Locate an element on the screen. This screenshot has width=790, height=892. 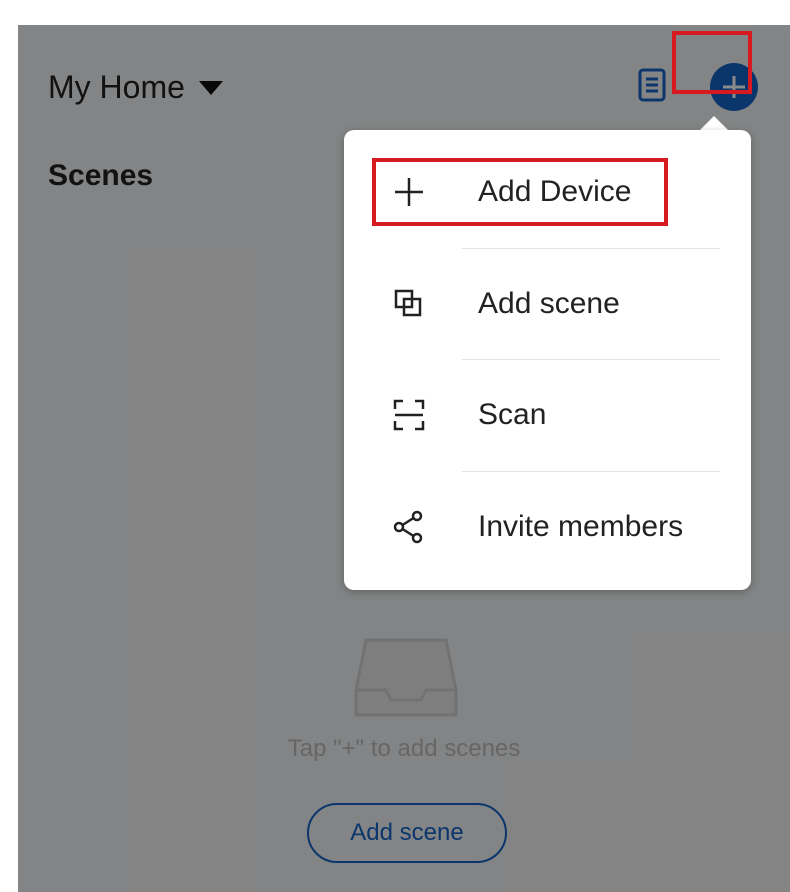
empty-state-message: Tap "+" to add scenes is located at coordinates (404, 748).